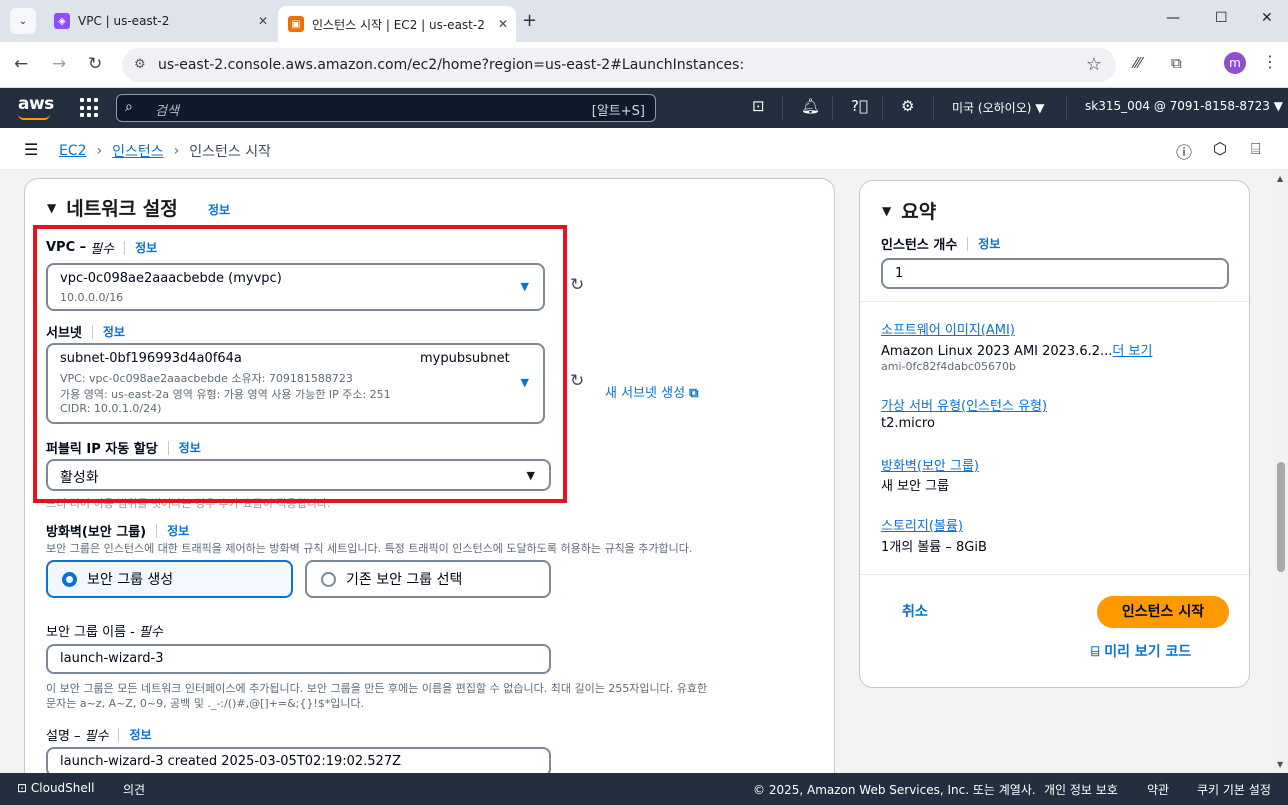 The height and width of the screenshot is (805, 1288). I want to click on network-settings-title: ▼ 네트워크 설정, so click(112, 207).